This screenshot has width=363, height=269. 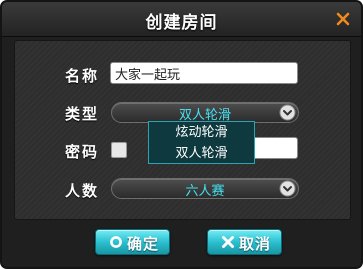 What do you see at coordinates (116, 242) in the screenshot?
I see `circle-icon` at bounding box center [116, 242].